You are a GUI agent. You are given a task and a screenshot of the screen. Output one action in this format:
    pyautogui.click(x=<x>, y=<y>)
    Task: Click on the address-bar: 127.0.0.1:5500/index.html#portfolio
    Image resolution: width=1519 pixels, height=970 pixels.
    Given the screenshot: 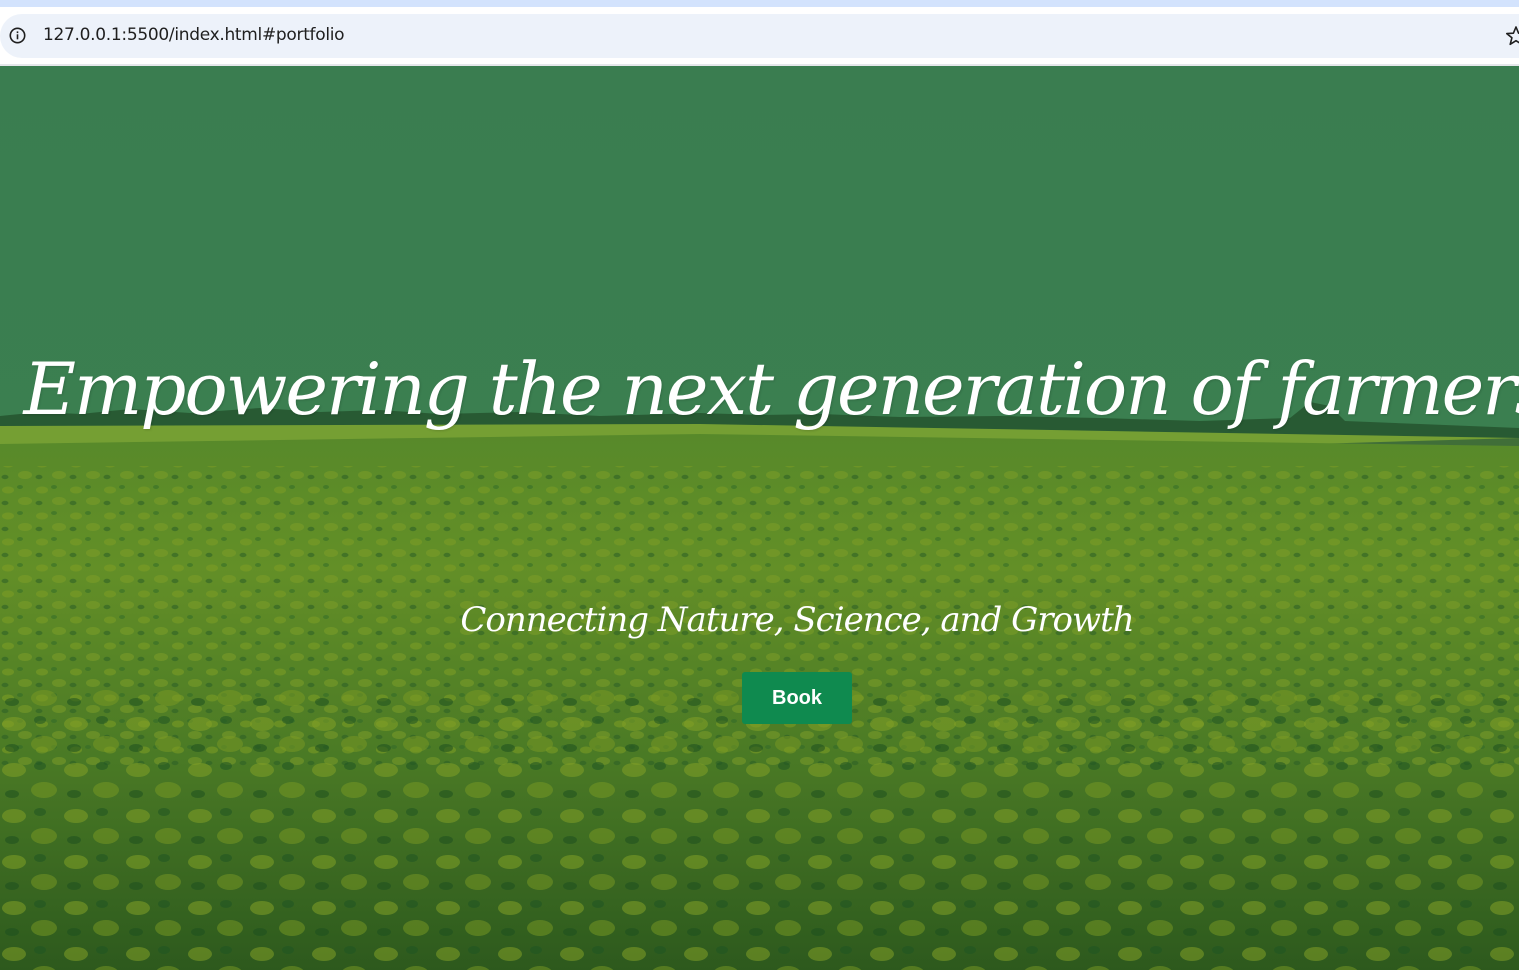 What is the action you would take?
    pyautogui.click(x=759, y=36)
    